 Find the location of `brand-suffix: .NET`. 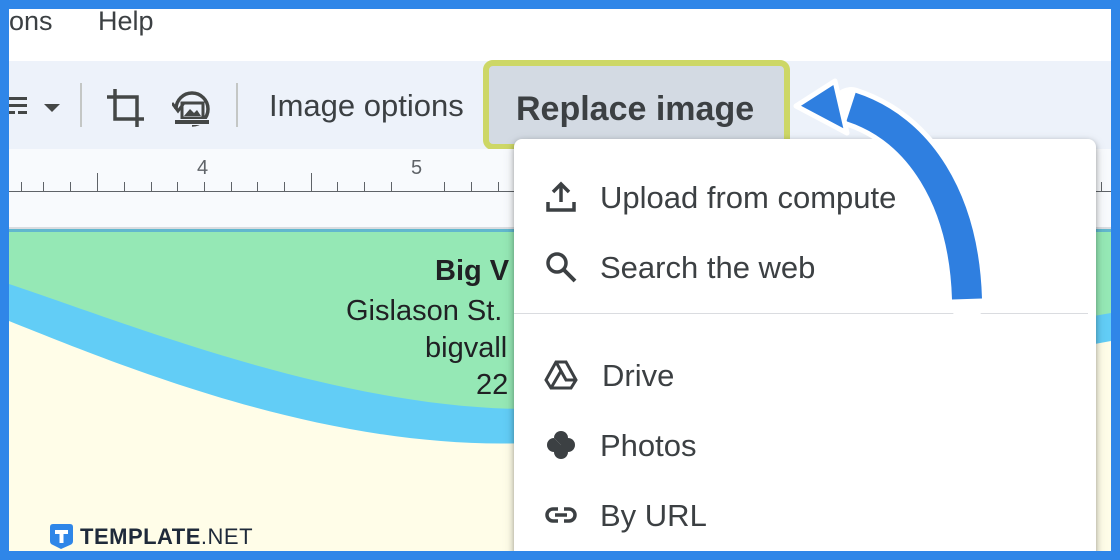

brand-suffix: .NET is located at coordinates (227, 536).